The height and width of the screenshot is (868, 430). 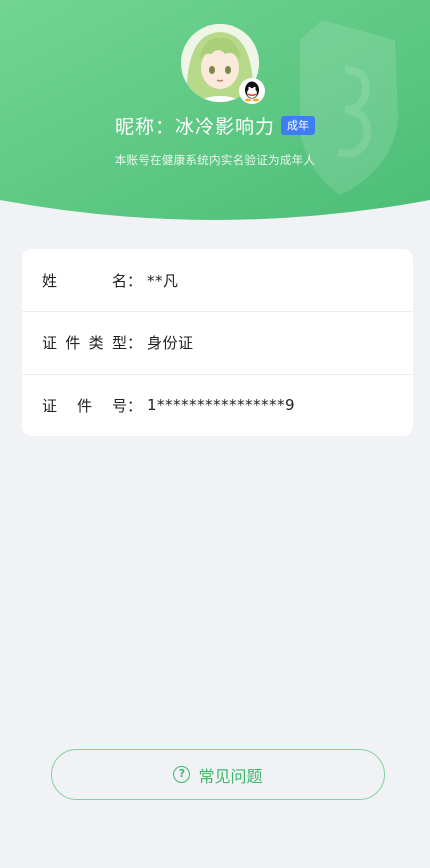 What do you see at coordinates (215, 160) in the screenshot?
I see `verification-note: 本账号在健康系统内实名验证为成年人` at bounding box center [215, 160].